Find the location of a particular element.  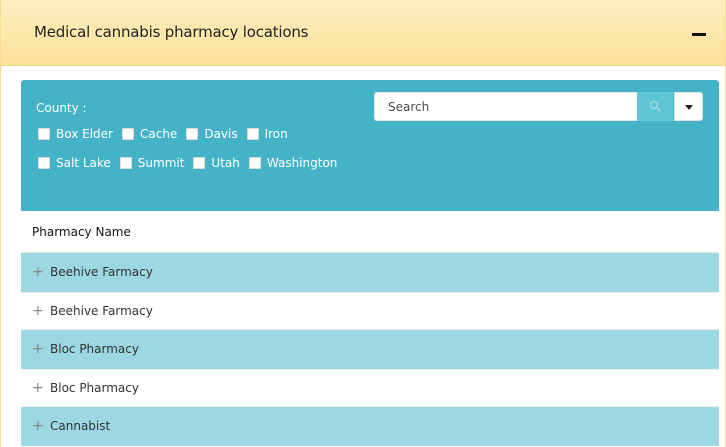

pharmacy-name: Cannabist is located at coordinates (80, 426).